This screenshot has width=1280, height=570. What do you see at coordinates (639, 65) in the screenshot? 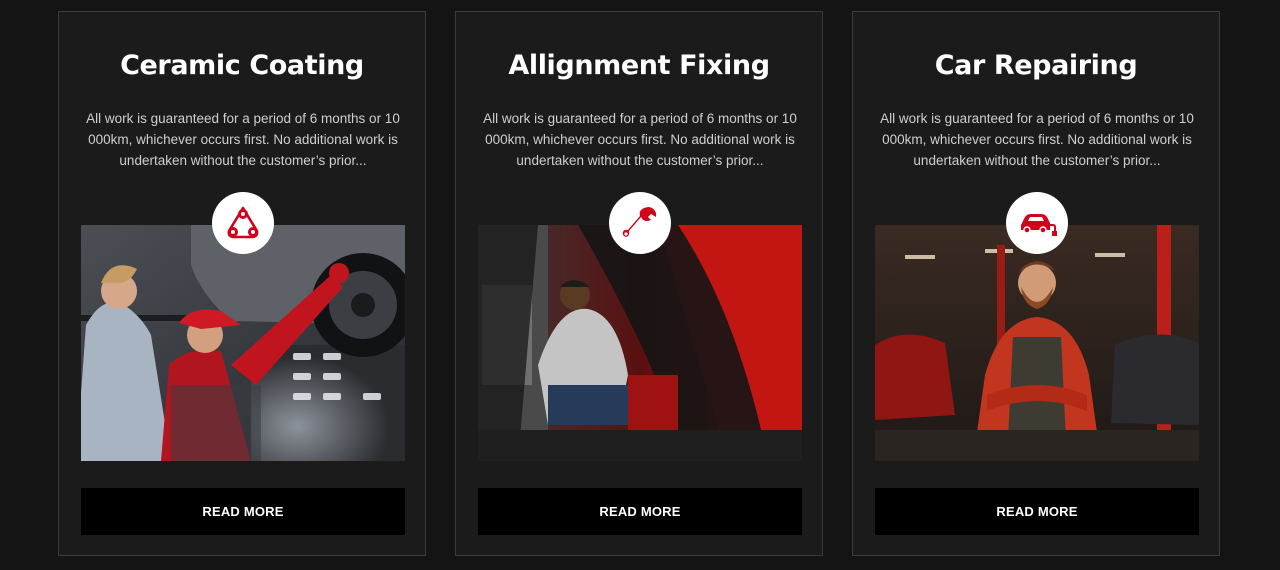
I see `service-title: Allignment Fixing` at bounding box center [639, 65].